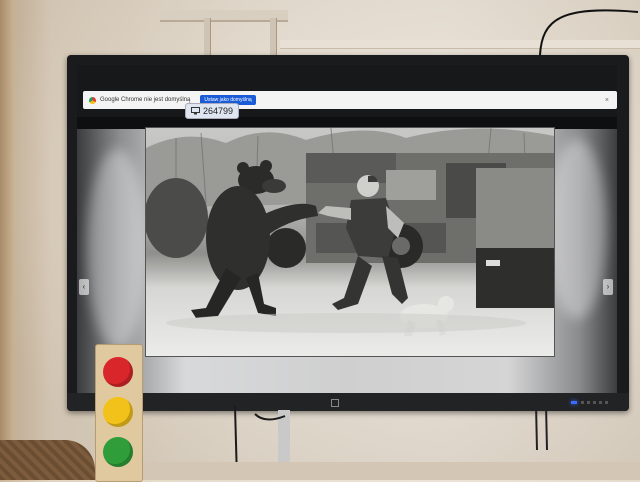 The width and height of the screenshot is (640, 482). Describe the element at coordinates (577, 229) in the screenshot. I see `screen-glare-right` at that location.